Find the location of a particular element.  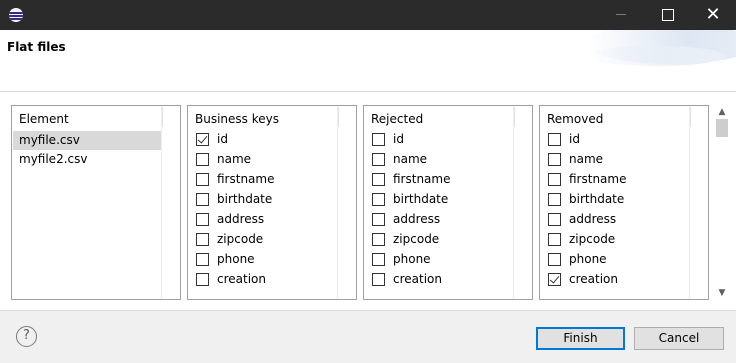

rejected-checkbox-row: creation is located at coordinates (447, 280).